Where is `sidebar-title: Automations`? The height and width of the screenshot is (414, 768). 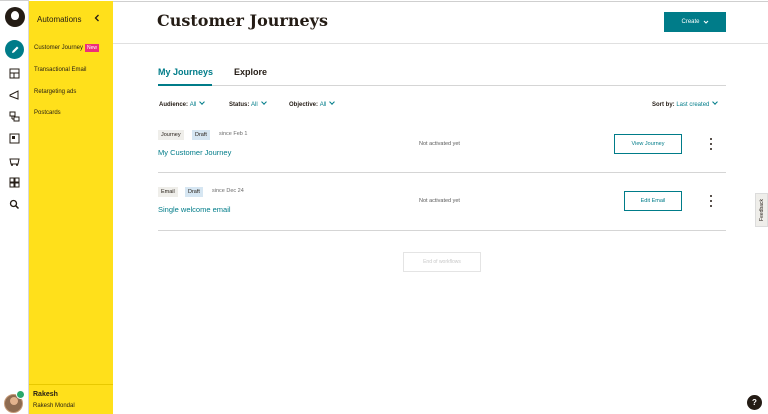
sidebar-title: Automations is located at coordinates (59, 19).